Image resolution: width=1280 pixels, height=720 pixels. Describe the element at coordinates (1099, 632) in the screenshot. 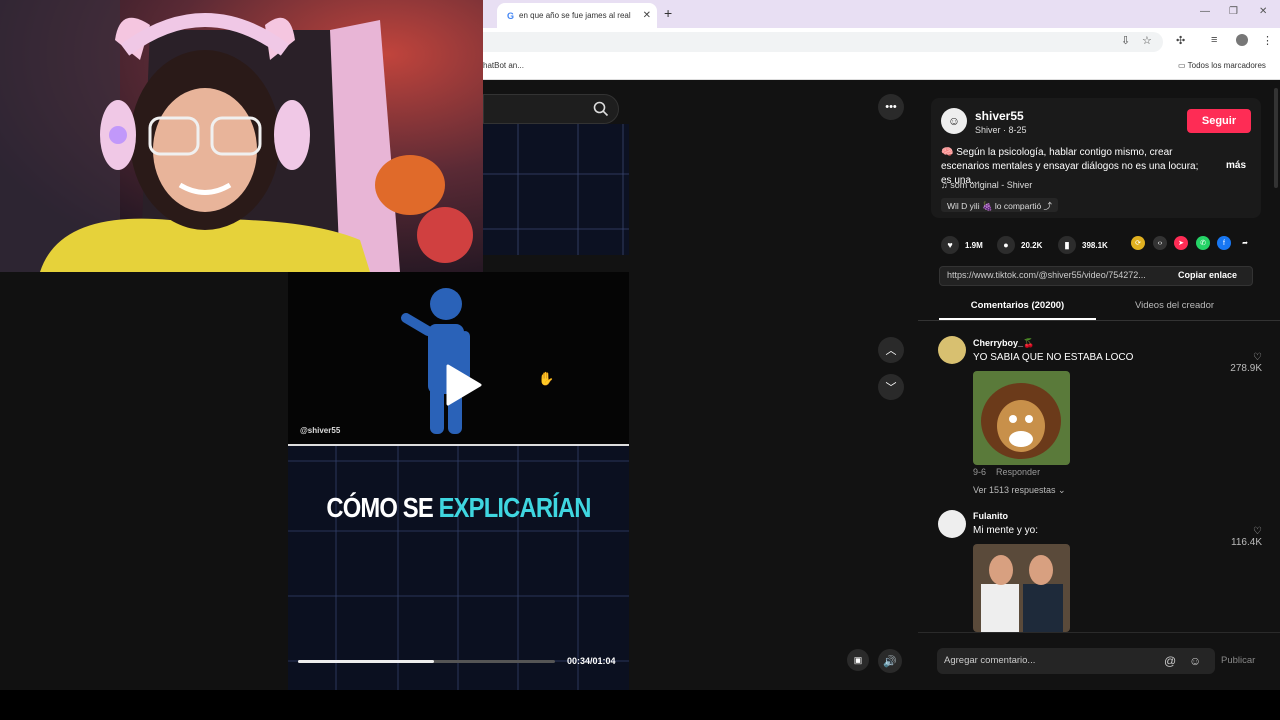

I see `composer-divider` at that location.